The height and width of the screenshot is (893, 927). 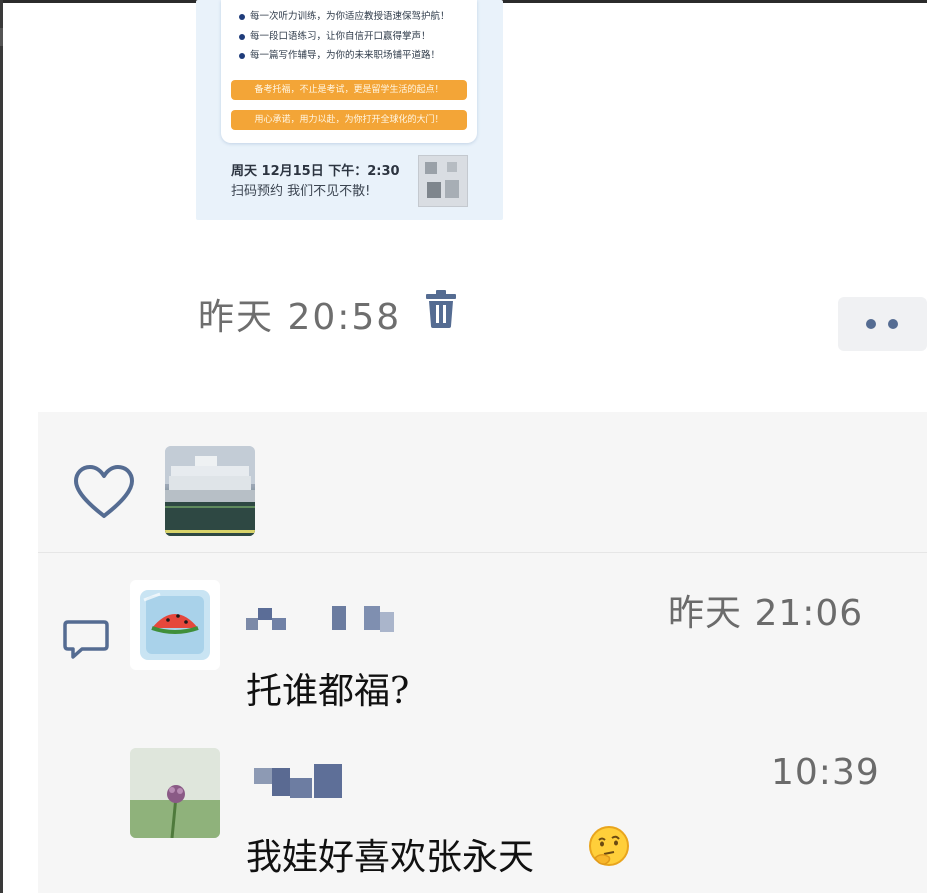 I want to click on poster-bullet: 每一篇写作辅导，为你的未来职场铺平道路！, so click(x=339, y=54).